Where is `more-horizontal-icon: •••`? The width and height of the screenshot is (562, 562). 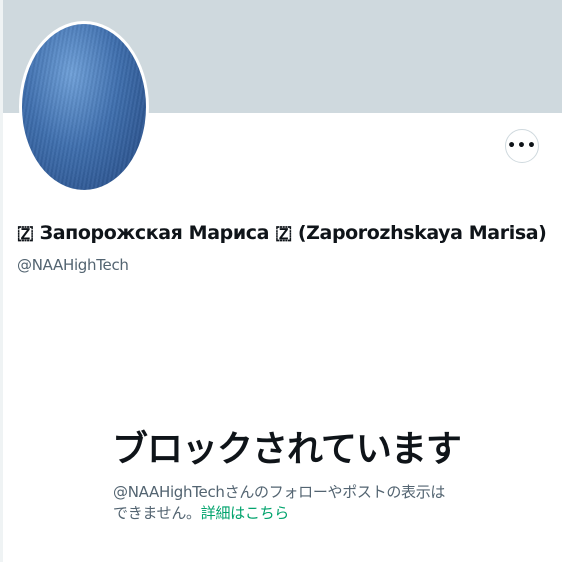 more-horizontal-icon: ••• is located at coordinates (522, 146).